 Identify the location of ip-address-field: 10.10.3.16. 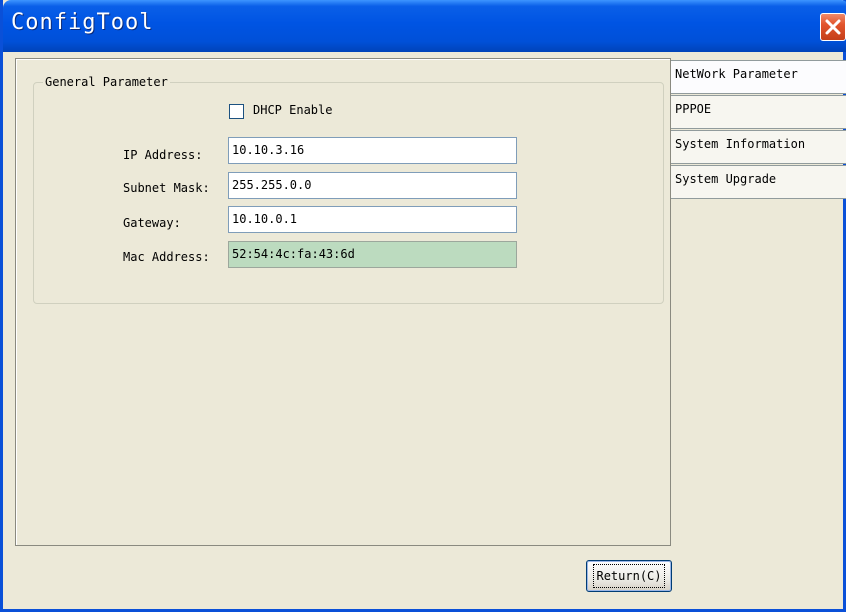
(372, 150).